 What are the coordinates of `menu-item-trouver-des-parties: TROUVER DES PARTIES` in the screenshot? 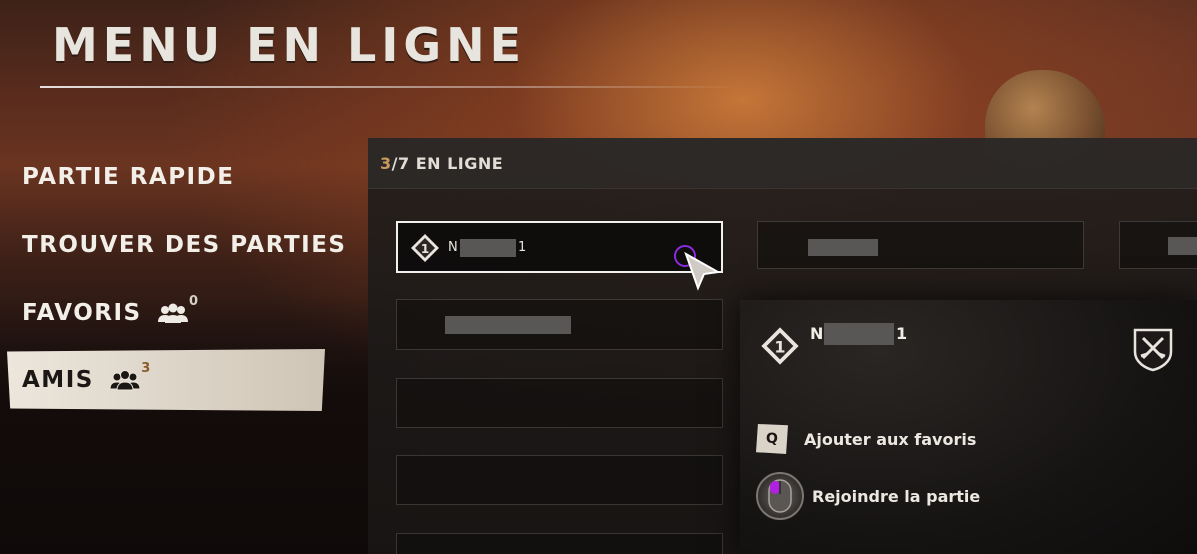 It's located at (184, 245).